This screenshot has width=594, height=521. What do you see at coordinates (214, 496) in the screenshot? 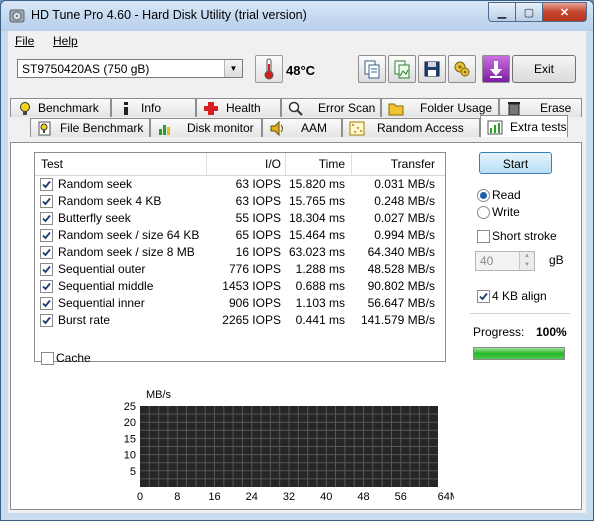
I see `chart-x-tick-label: 16` at bounding box center [214, 496].